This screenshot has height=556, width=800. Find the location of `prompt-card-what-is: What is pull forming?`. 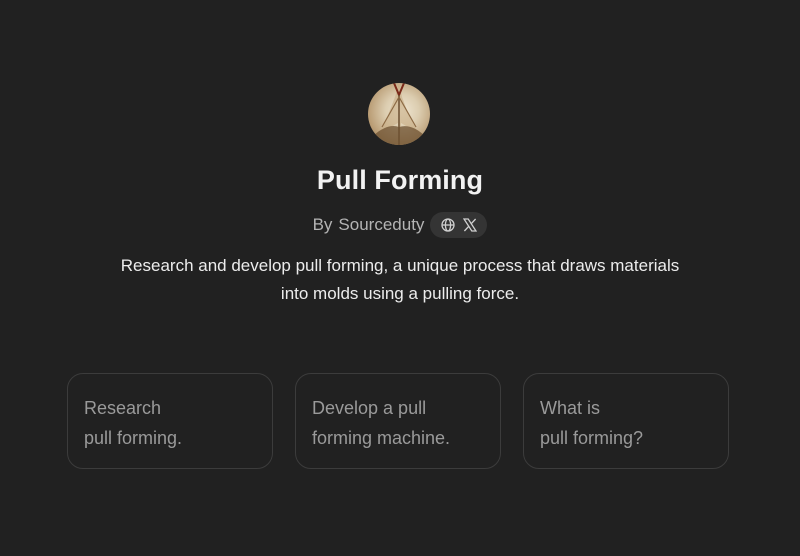

prompt-card-what-is: What is pull forming? is located at coordinates (626, 421).